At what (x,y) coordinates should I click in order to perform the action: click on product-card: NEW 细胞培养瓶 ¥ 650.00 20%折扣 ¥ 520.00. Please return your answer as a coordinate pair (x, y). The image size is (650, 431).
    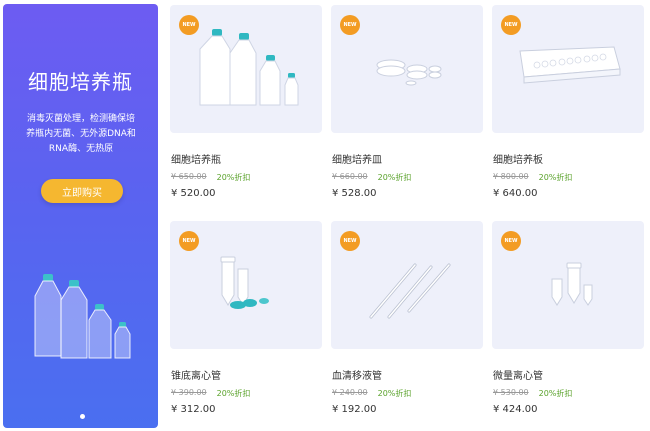
    Looking at the image, I should click on (246, 110).